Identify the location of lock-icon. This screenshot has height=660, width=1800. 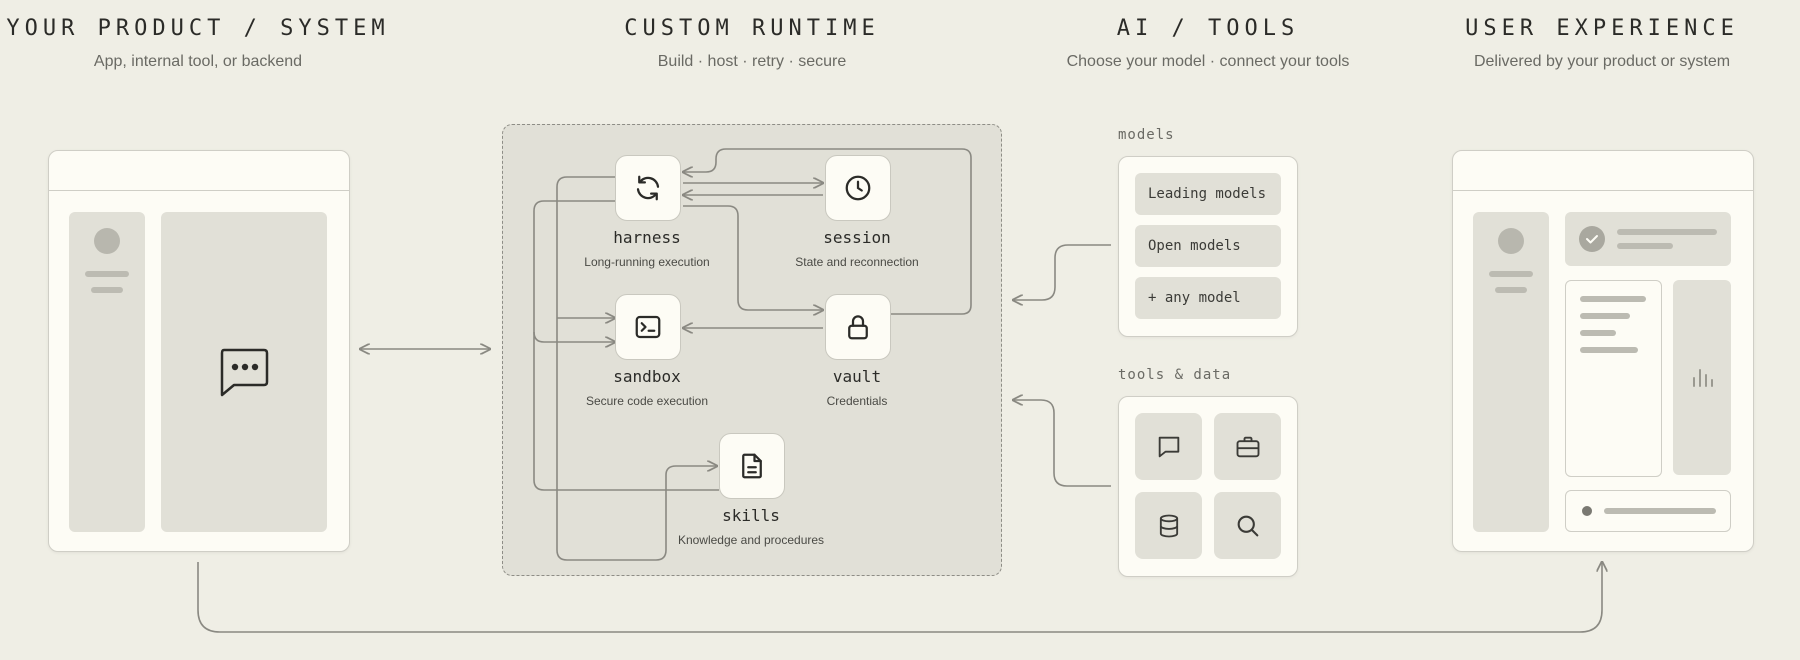
(858, 327).